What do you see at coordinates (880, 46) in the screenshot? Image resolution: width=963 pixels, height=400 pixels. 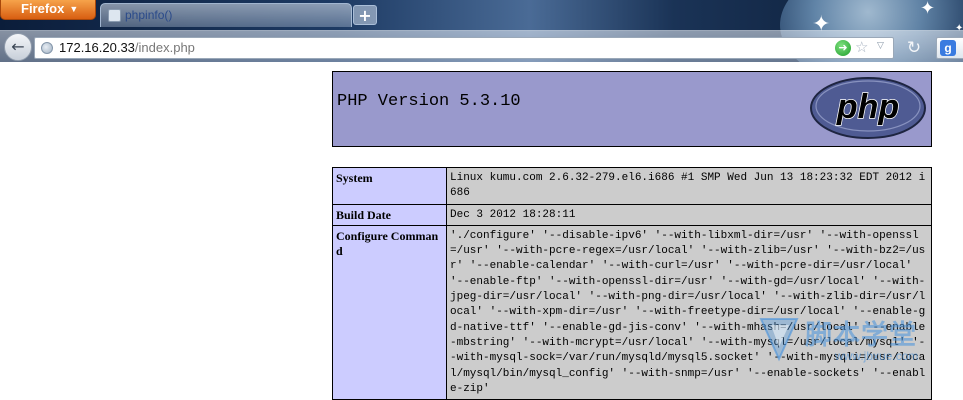 I see `url-history-dropdown-icon: ▽` at bounding box center [880, 46].